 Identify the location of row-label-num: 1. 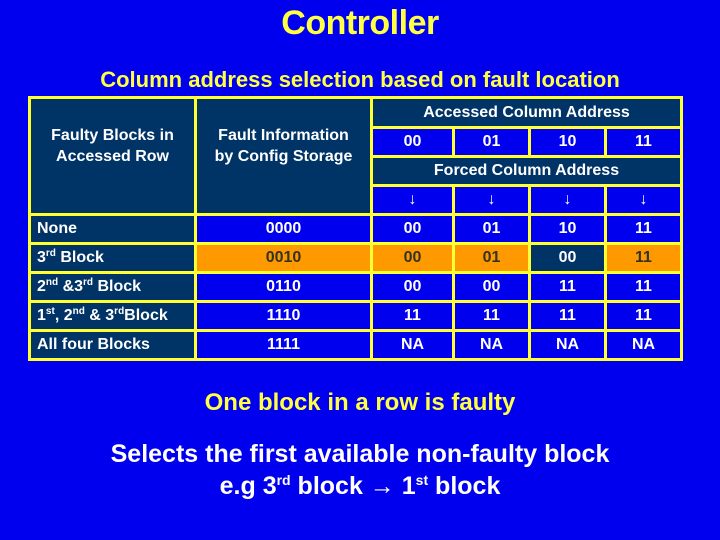
(41, 315).